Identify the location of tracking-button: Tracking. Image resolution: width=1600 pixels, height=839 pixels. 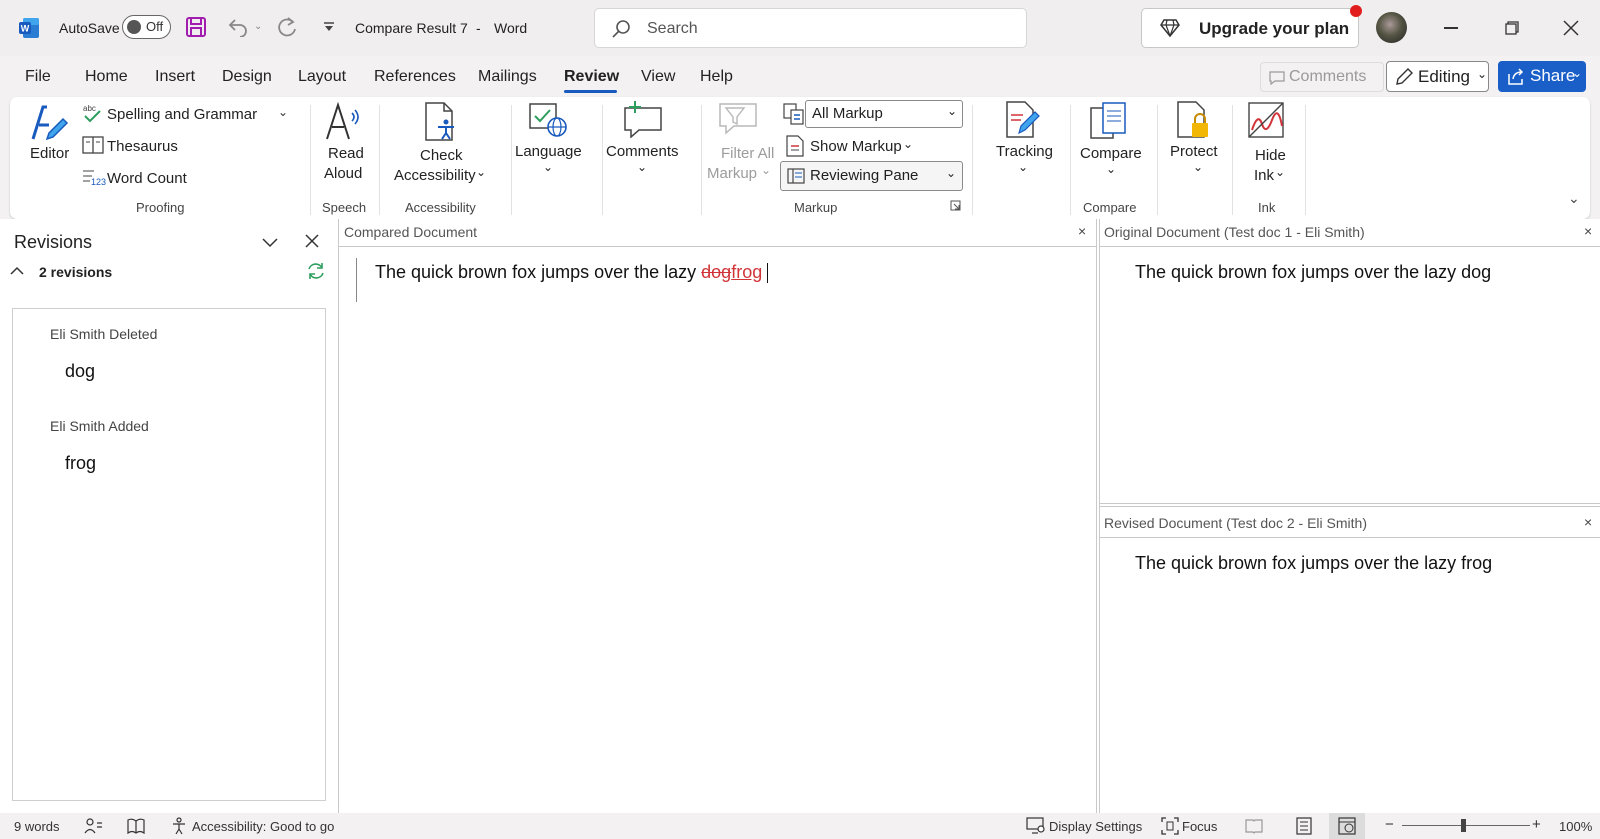
(1024, 151).